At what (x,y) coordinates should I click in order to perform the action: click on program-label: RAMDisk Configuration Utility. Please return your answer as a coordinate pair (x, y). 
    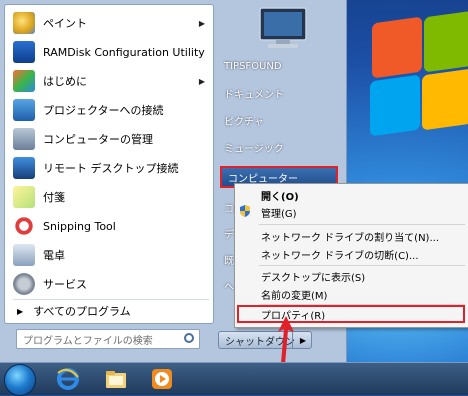
    Looking at the image, I should click on (124, 52).